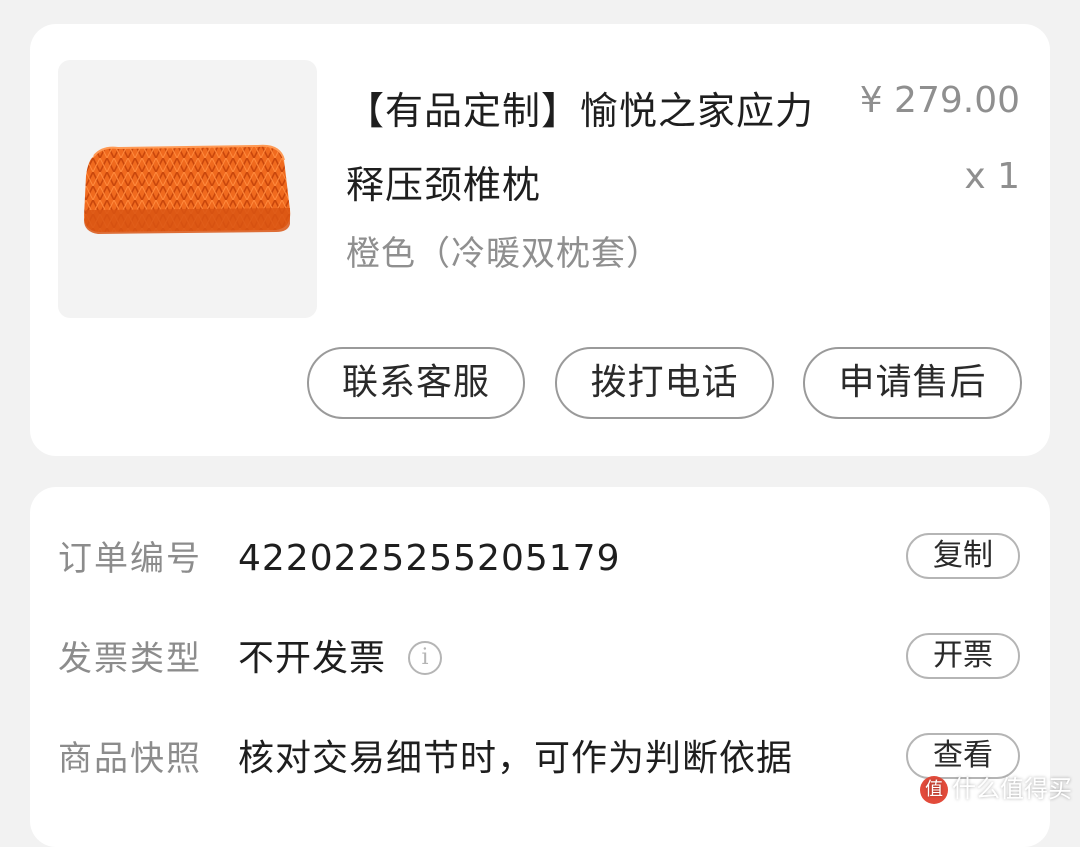 The image size is (1080, 847). Describe the element at coordinates (939, 100) in the screenshot. I see `product-price: ¥ 279.00` at that location.